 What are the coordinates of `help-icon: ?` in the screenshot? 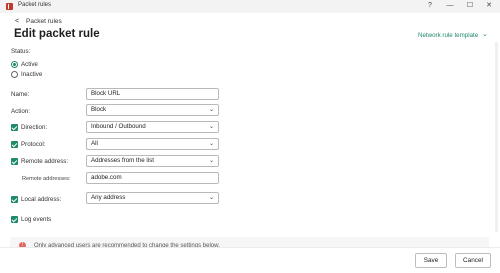 It's located at (430, 6).